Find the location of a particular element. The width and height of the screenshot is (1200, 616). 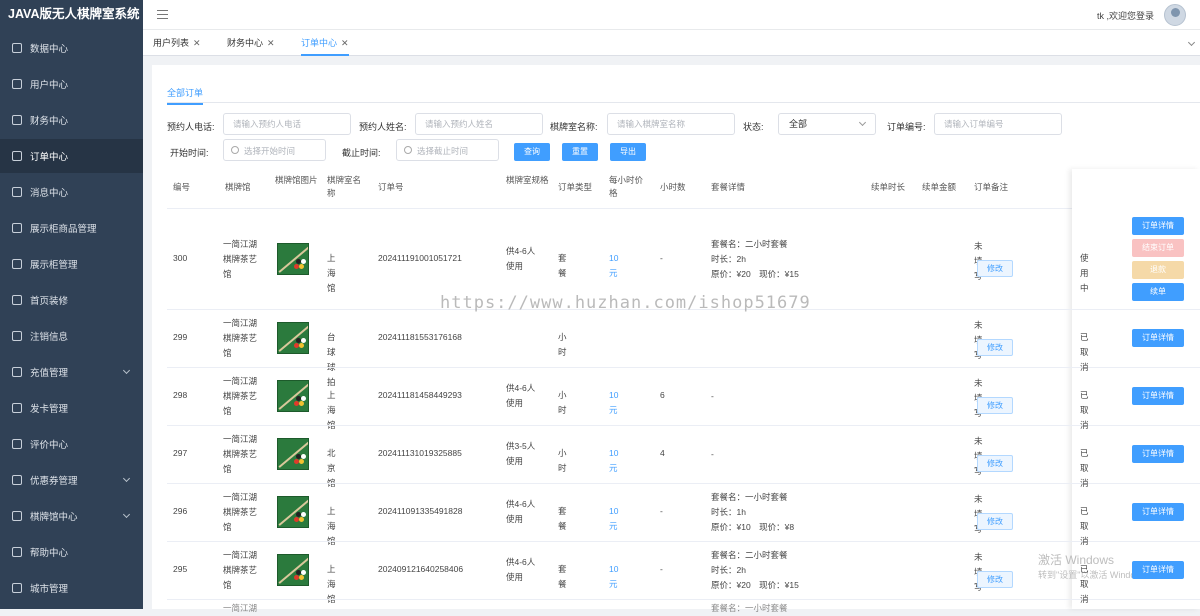

package-detail-line: - is located at coordinates (712, 395).